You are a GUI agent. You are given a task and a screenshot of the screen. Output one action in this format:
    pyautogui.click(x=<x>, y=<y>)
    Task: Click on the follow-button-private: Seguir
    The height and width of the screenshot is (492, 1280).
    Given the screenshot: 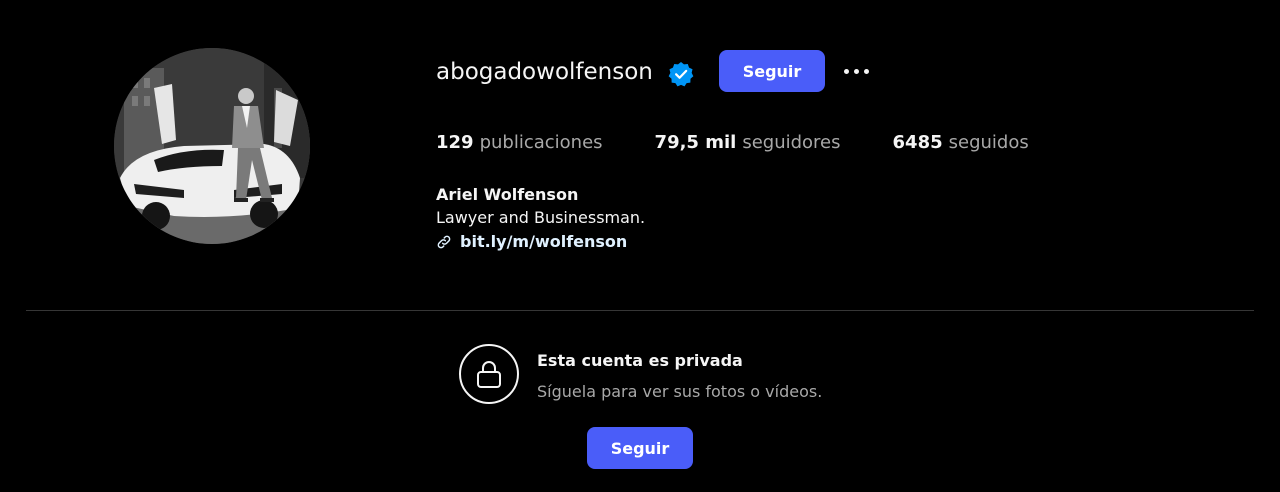 What is the action you would take?
    pyautogui.click(x=640, y=448)
    